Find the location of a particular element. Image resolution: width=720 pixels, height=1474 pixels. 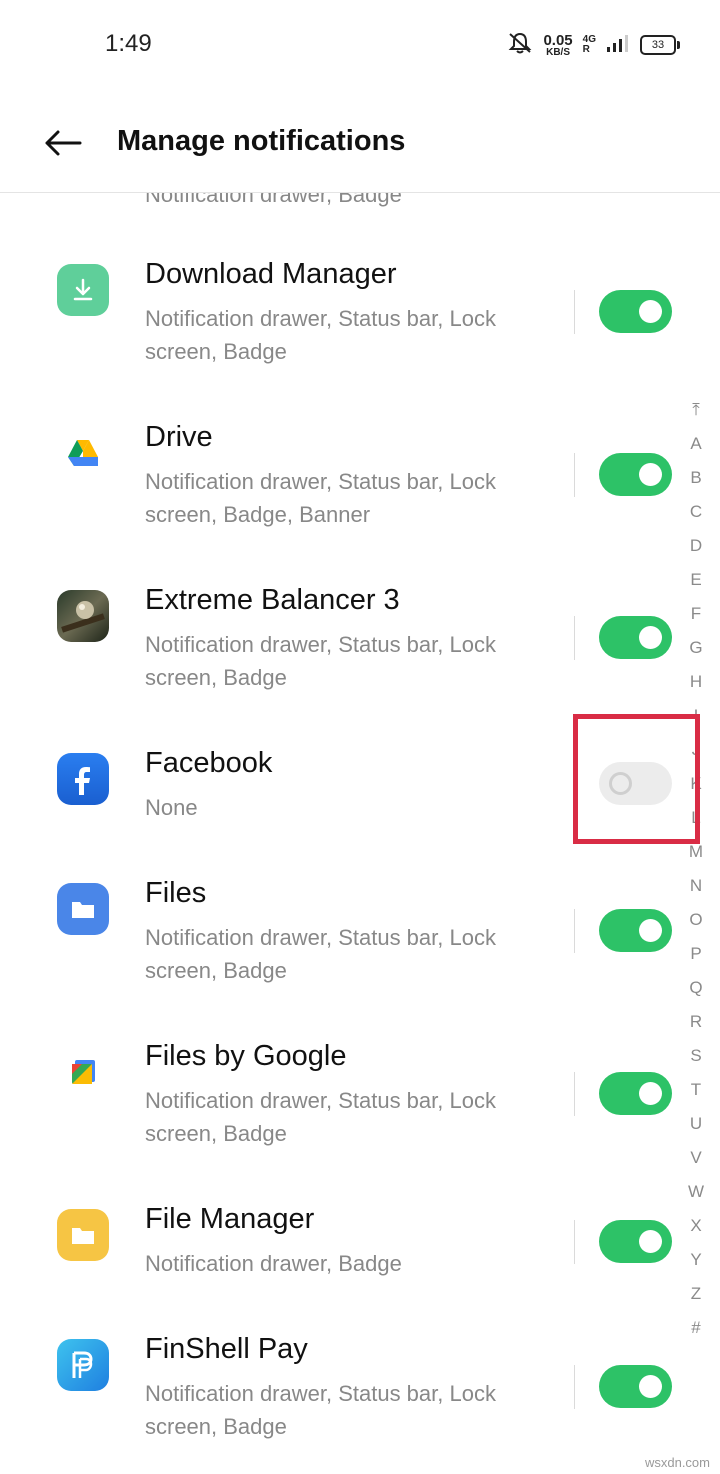

app-name: Drive is located at coordinates (179, 437).